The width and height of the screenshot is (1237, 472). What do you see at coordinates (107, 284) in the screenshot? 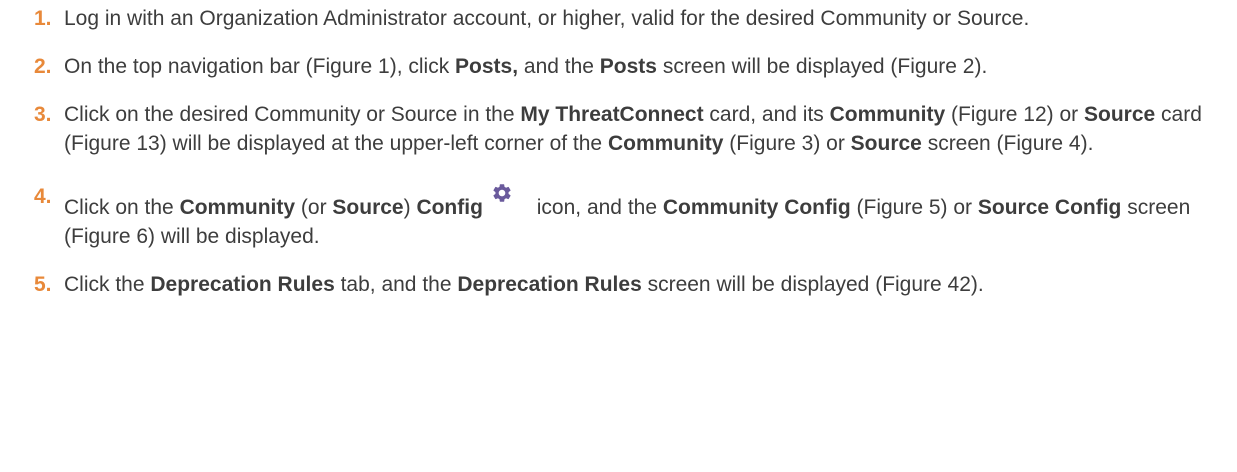
I see `step-text: Click the` at bounding box center [107, 284].